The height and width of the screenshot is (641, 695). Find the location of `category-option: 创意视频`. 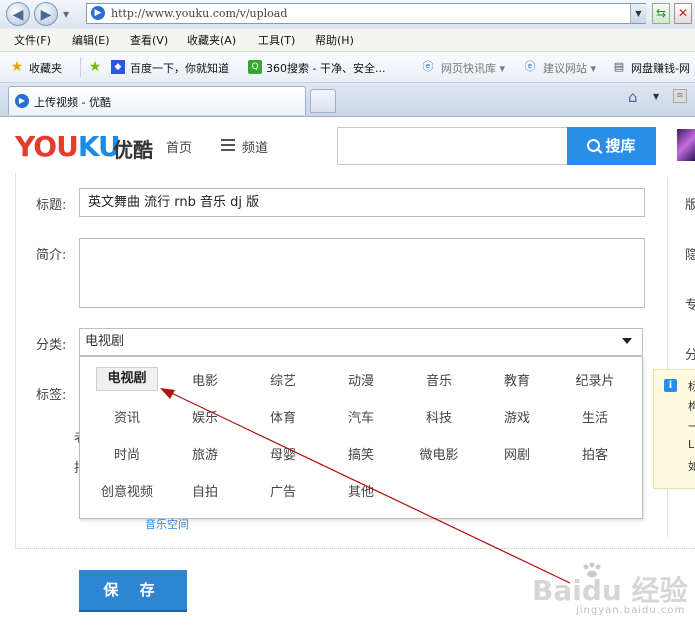

category-option: 创意视频 is located at coordinates (127, 490).